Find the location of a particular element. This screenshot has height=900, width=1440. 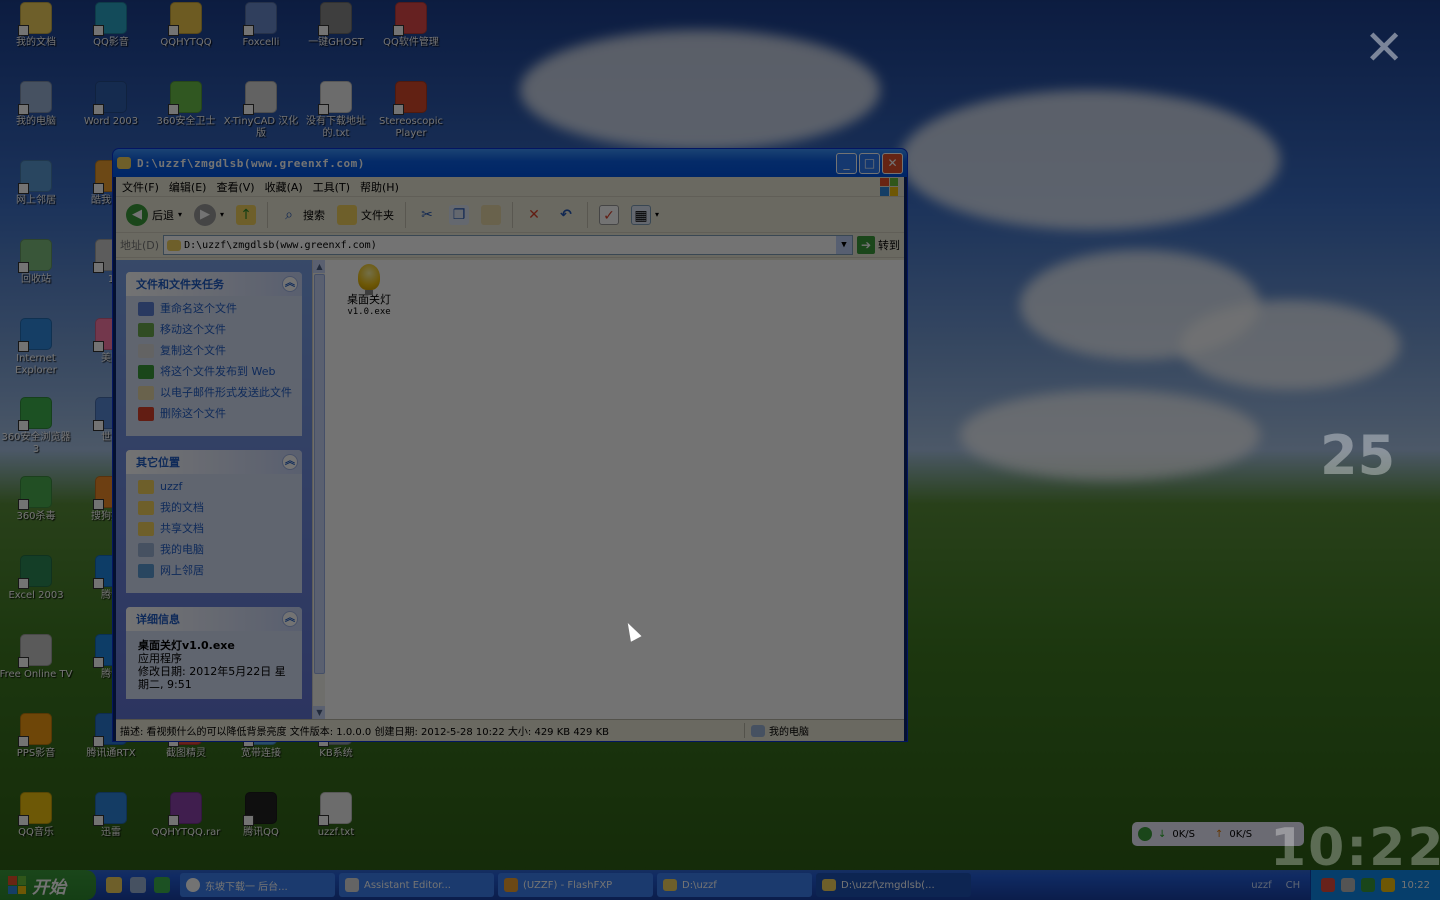

desktop-icon: Internet Explorer is located at coordinates (37, 347).